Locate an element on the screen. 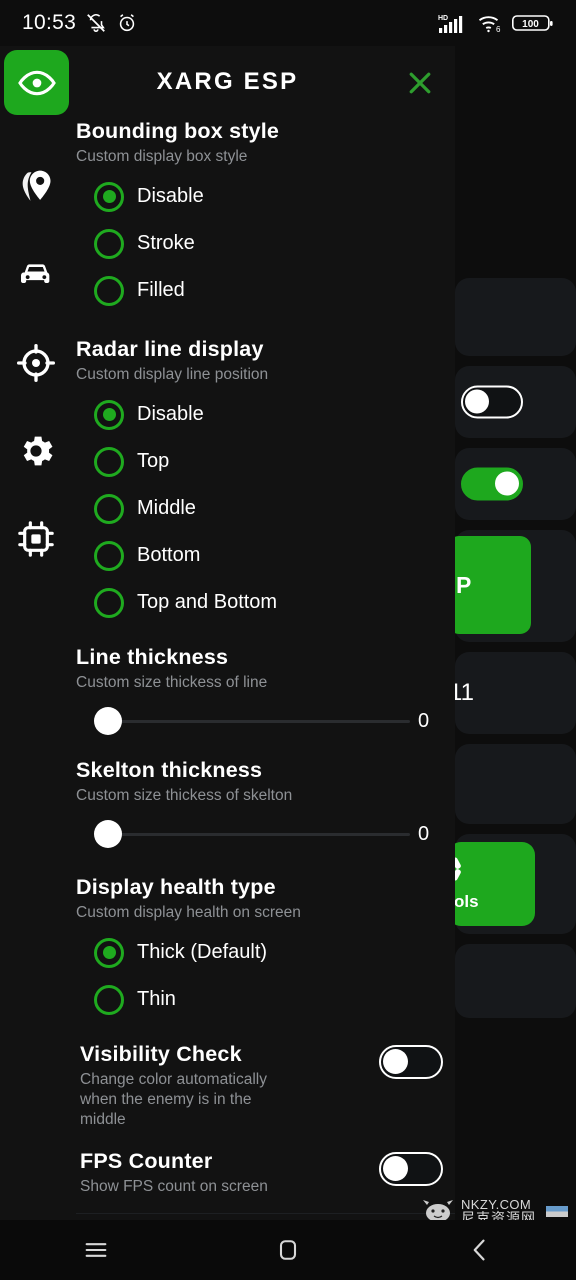  eye-toggle-button is located at coordinates (36, 82).